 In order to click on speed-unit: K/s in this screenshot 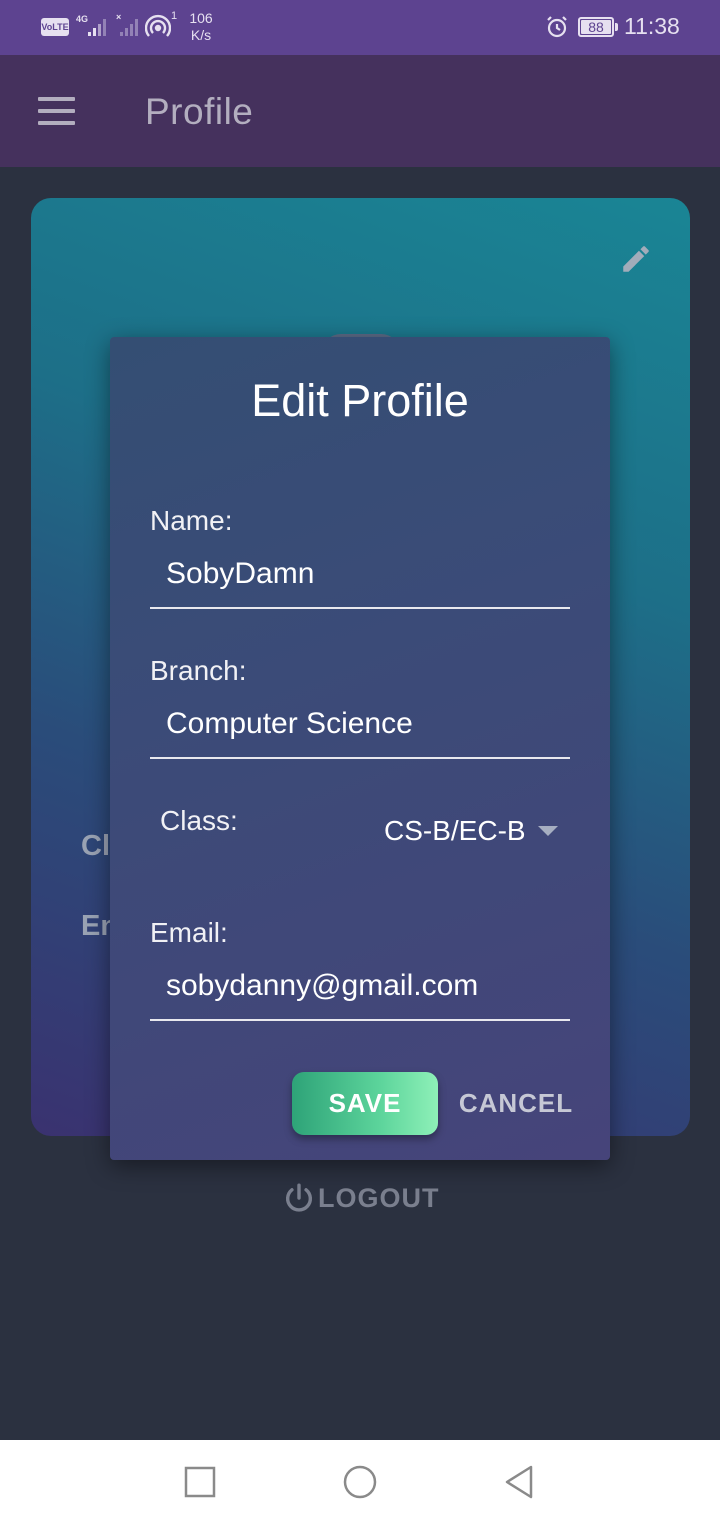, I will do `click(201, 35)`.